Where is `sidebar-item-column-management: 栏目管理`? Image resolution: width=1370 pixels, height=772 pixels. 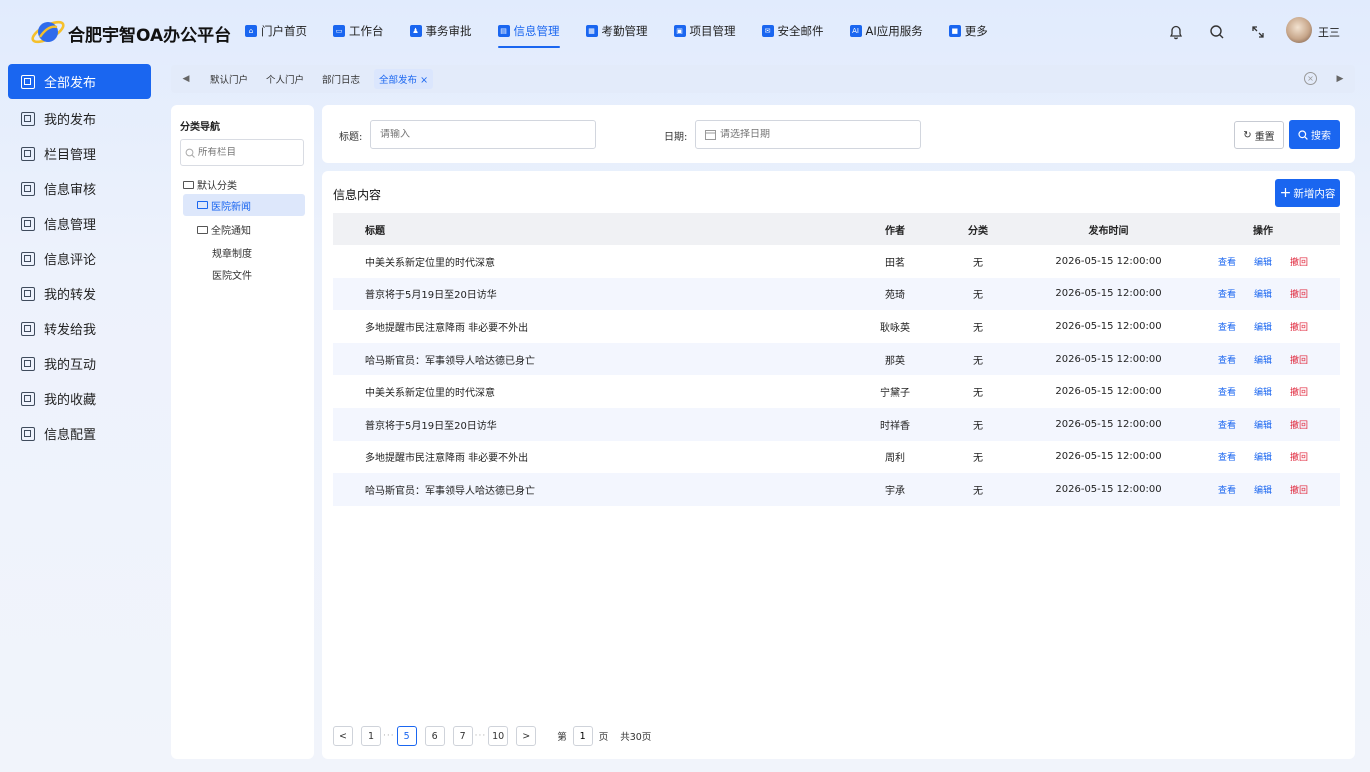 sidebar-item-column-management: 栏目管理 is located at coordinates (80, 153).